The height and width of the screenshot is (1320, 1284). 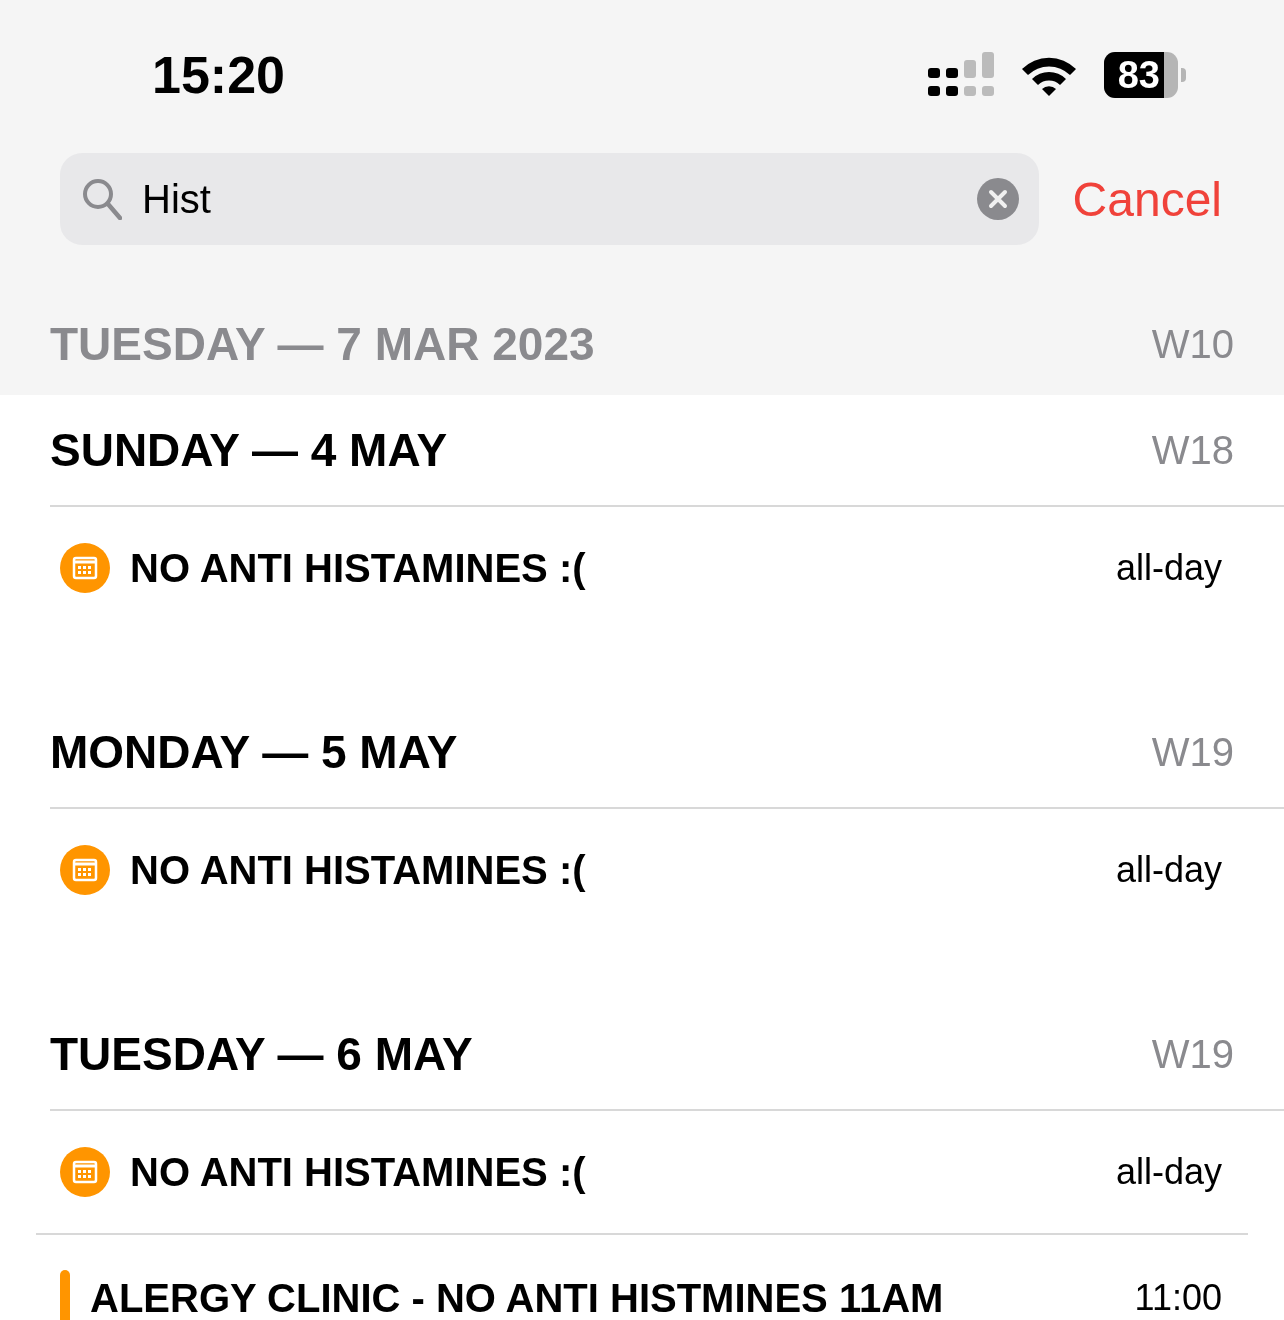 What do you see at coordinates (218, 75) in the screenshot?
I see `status-time: 15:20` at bounding box center [218, 75].